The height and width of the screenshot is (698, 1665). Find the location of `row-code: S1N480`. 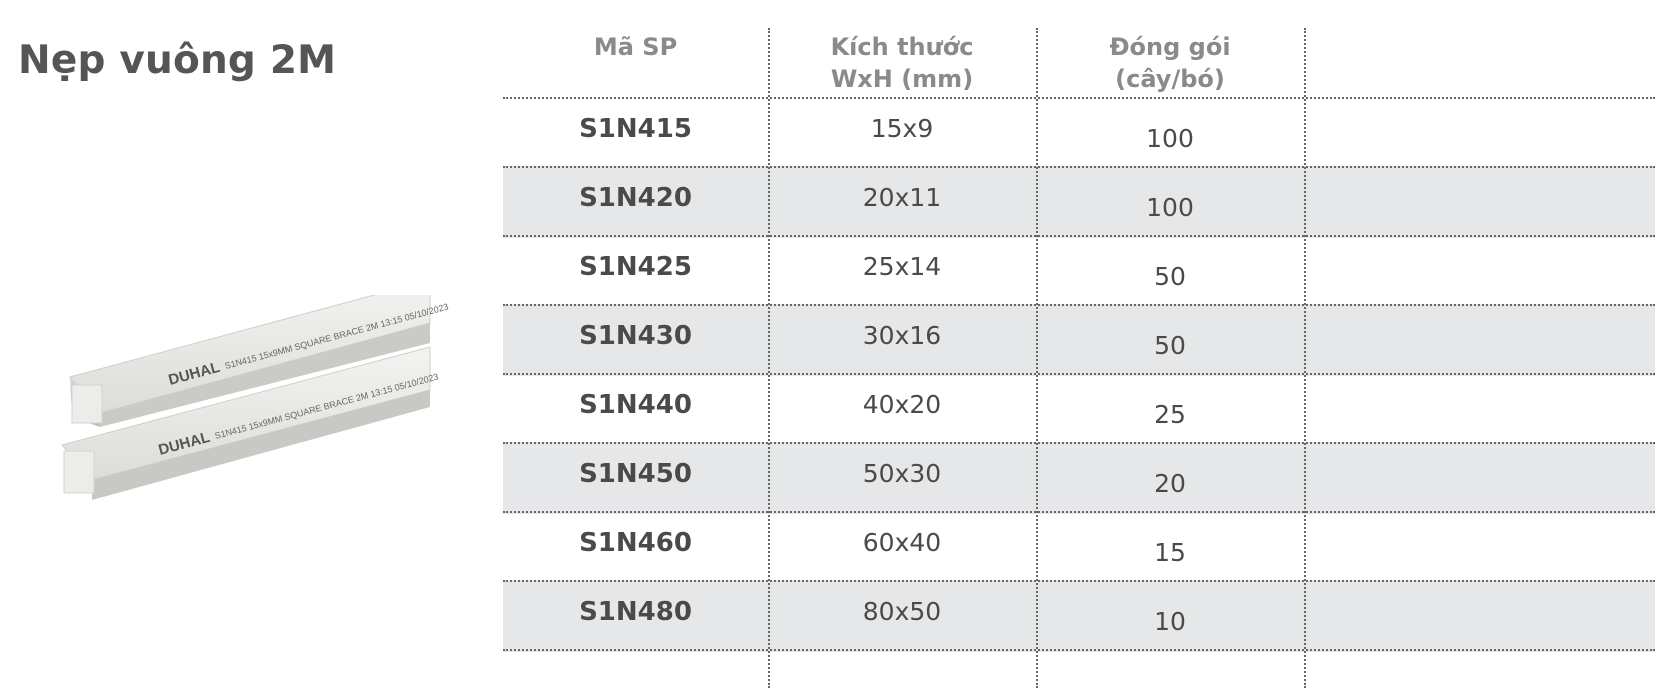

row-code: S1N480 is located at coordinates (635, 612).